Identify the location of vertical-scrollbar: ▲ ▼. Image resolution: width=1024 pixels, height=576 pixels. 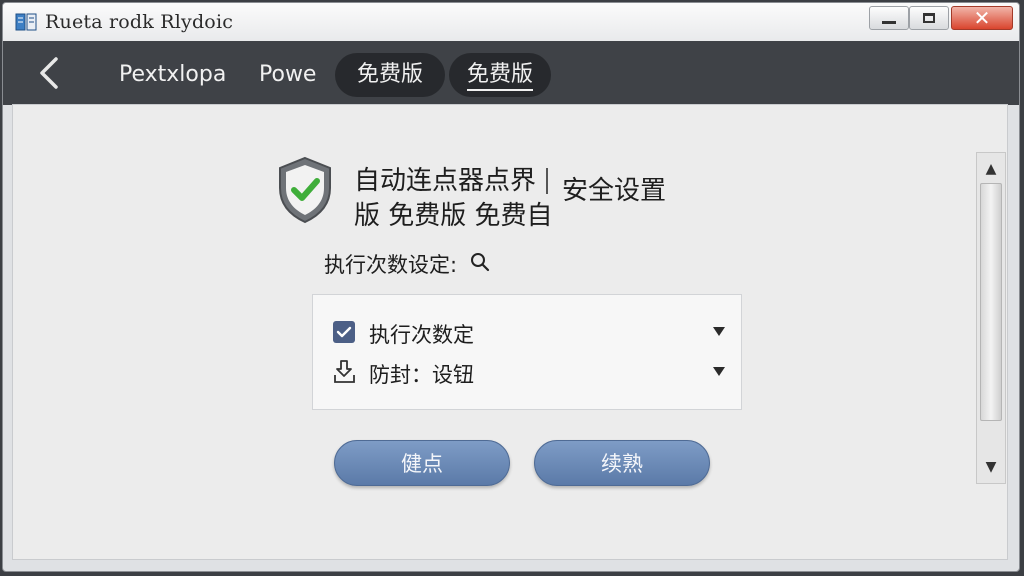
(991, 318).